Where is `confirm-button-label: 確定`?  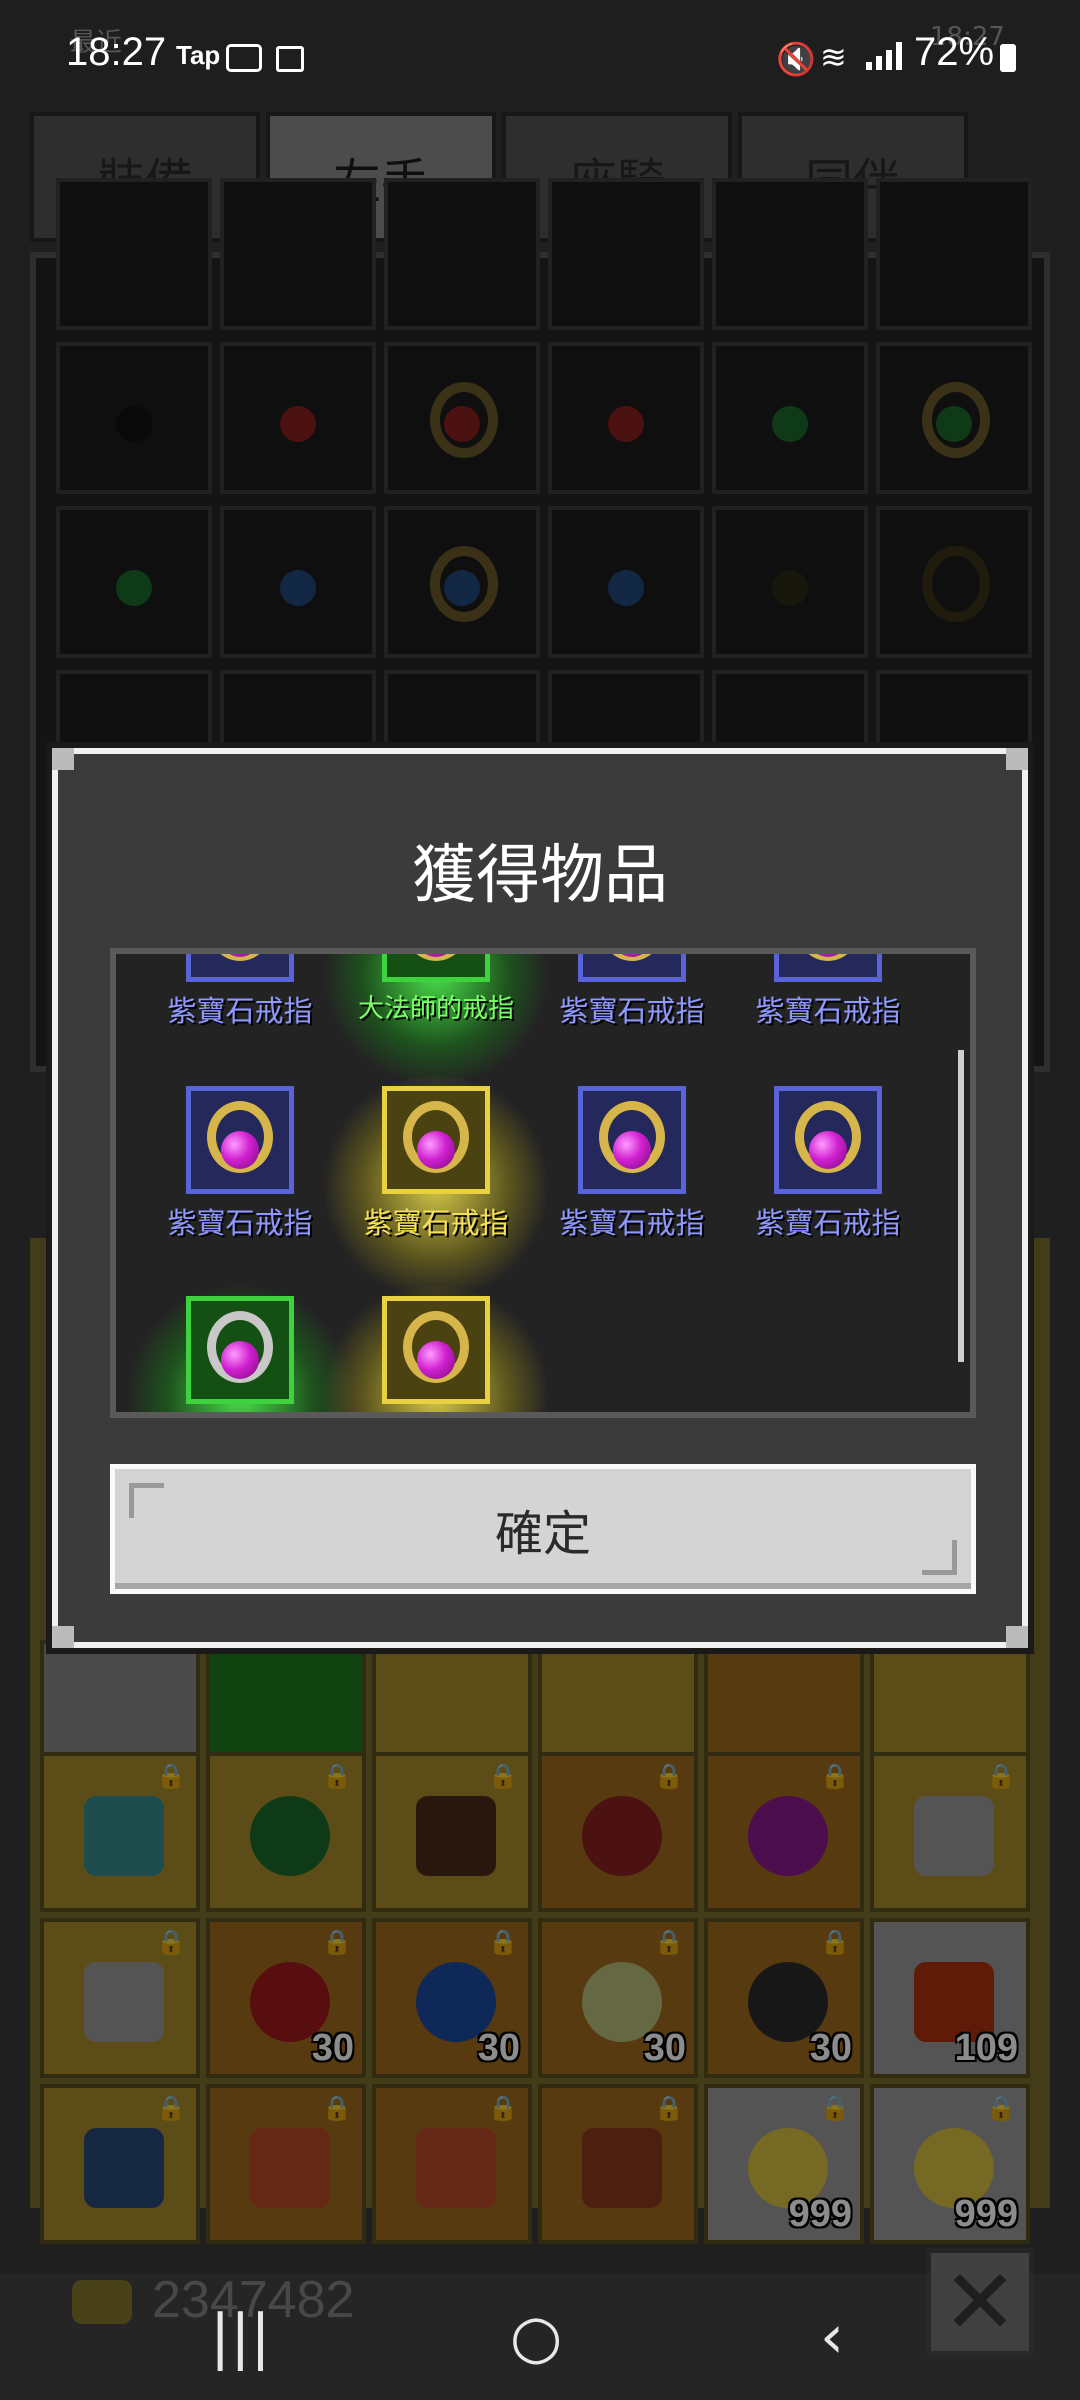
confirm-button-label: 確定 is located at coordinates (542, 1534).